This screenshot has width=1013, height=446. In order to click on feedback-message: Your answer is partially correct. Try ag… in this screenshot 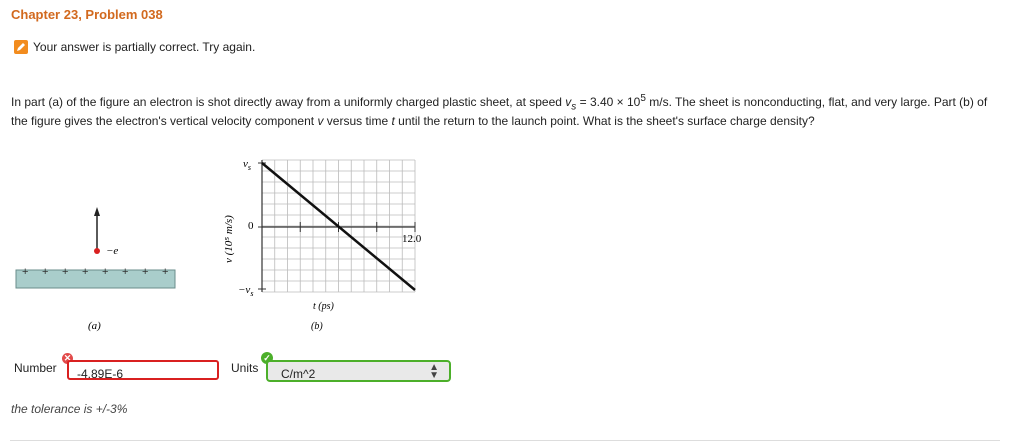, I will do `click(144, 47)`.